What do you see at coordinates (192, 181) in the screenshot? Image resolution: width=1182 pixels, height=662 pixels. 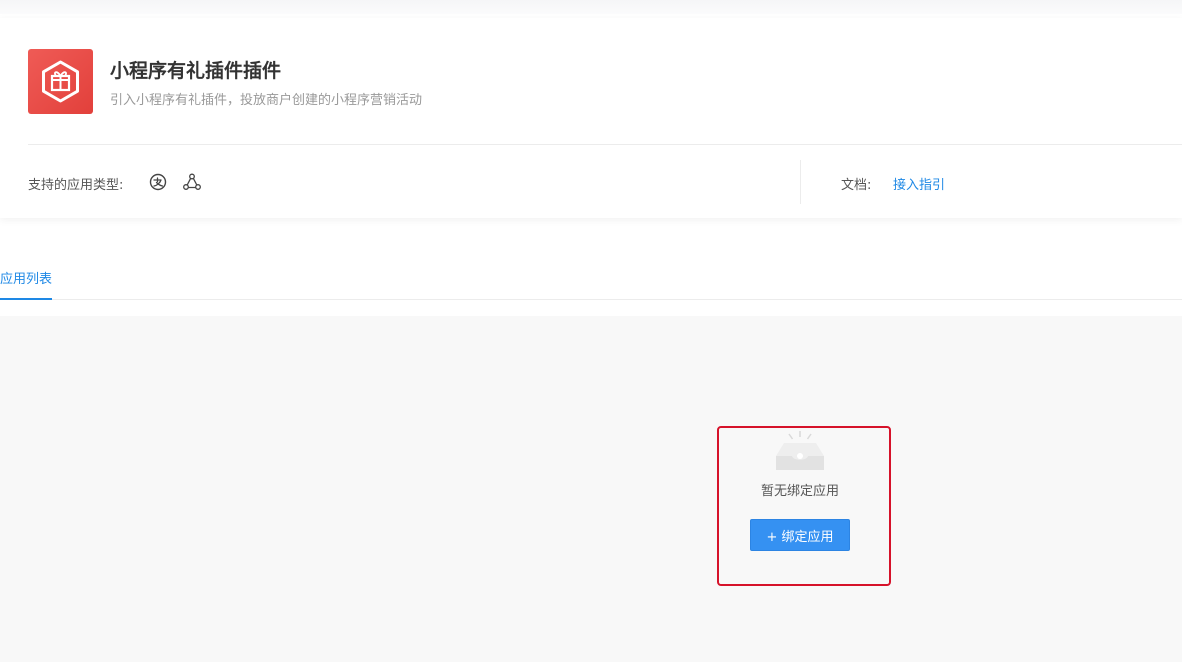 I see `taobao-miniapp-icon` at bounding box center [192, 181].